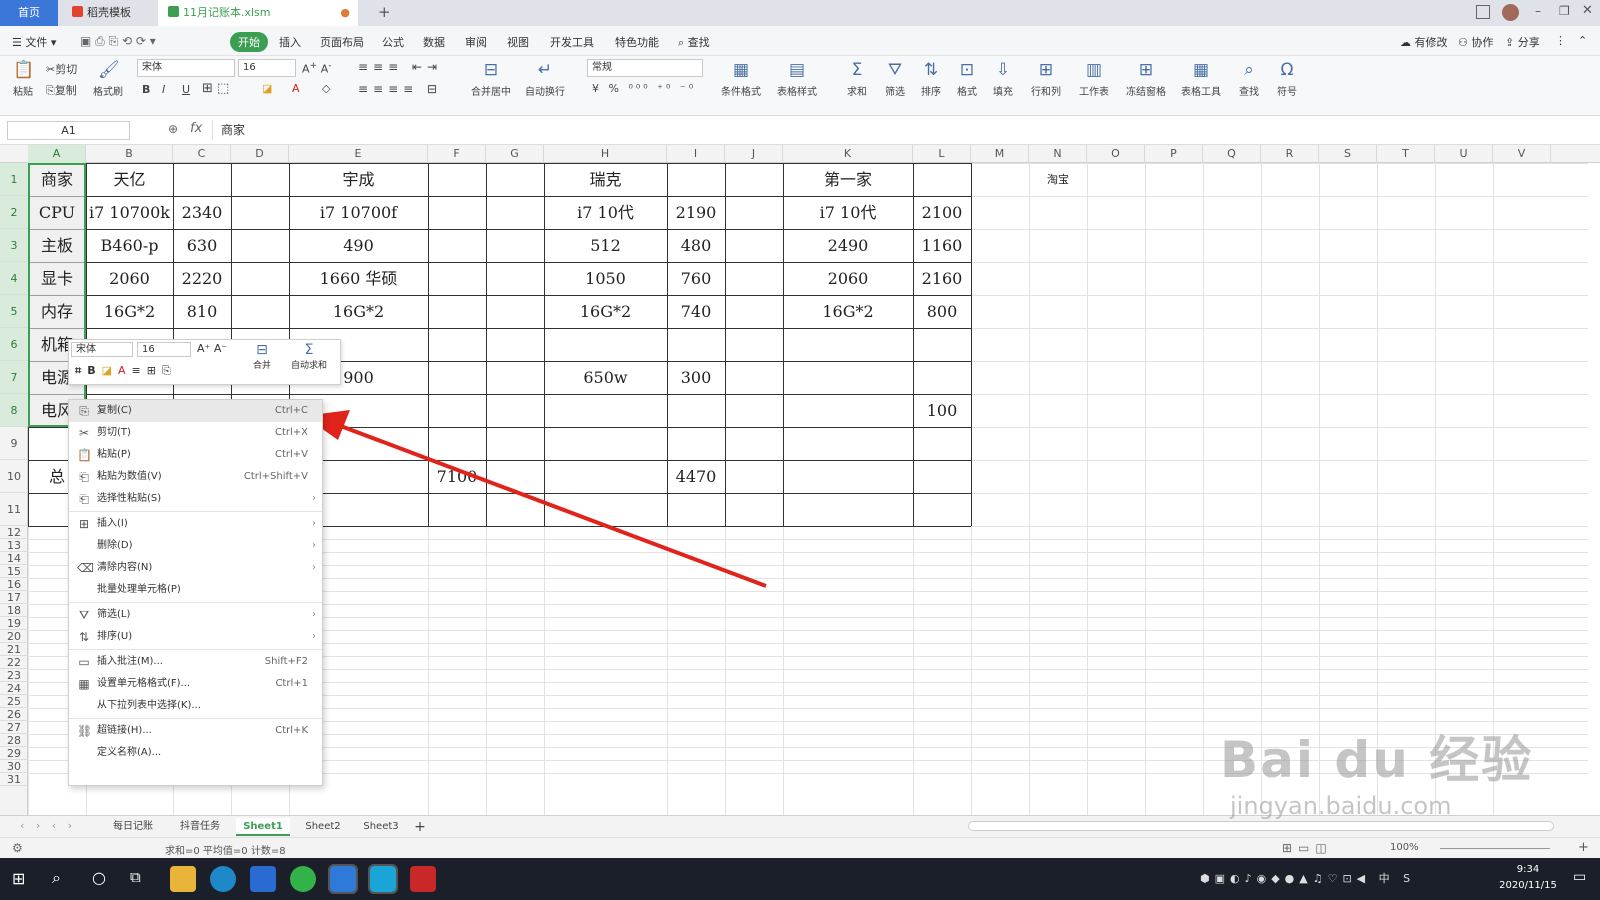 The width and height of the screenshot is (1600, 900). Describe the element at coordinates (1307, 878) in the screenshot. I see `system-tray-icons: ⬢▣◐♪◉◆●▲♫♡⊡◀ 中 S` at that location.